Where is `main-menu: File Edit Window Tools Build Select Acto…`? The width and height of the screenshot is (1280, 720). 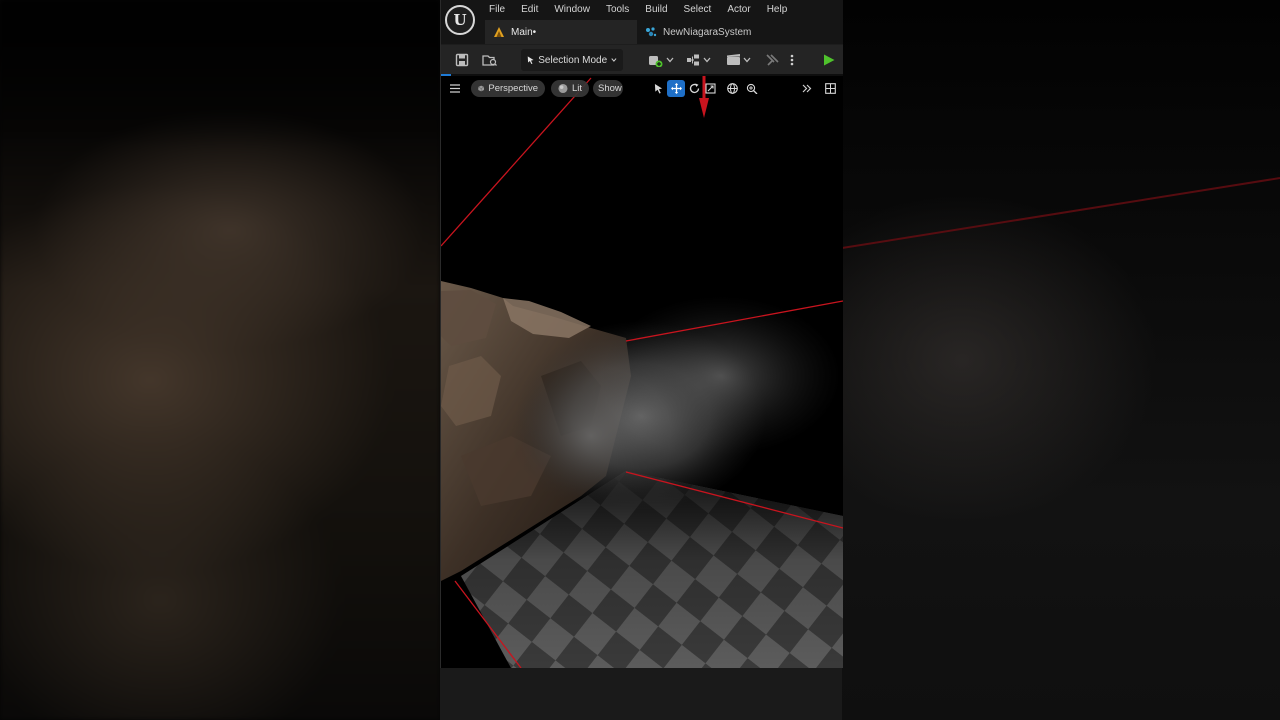 main-menu: File Edit Window Tools Build Select Acto… is located at coordinates (638, 10).